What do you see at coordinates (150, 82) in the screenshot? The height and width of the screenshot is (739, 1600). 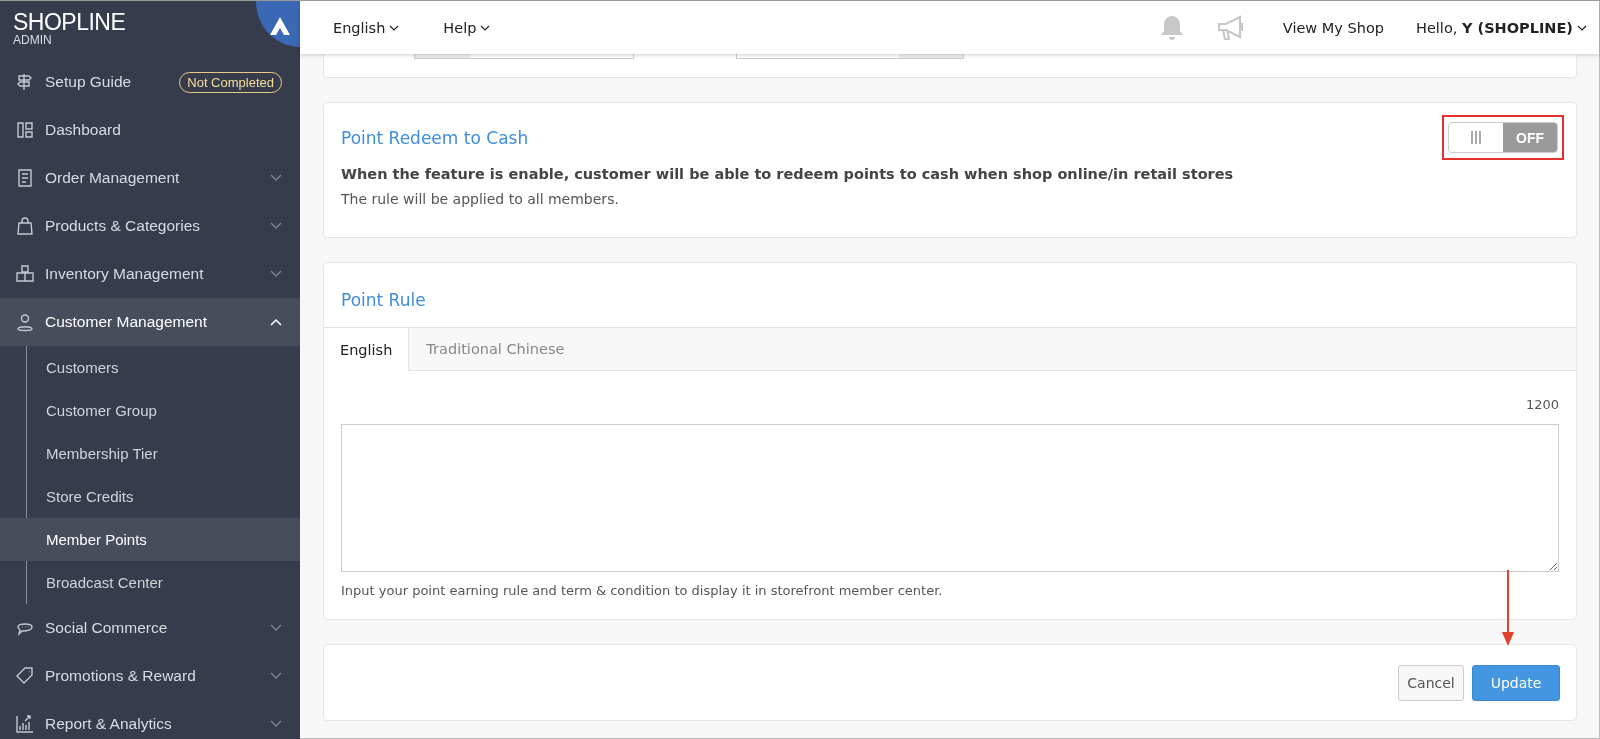 I see `nav-item: Setup Guide Not Completed` at bounding box center [150, 82].